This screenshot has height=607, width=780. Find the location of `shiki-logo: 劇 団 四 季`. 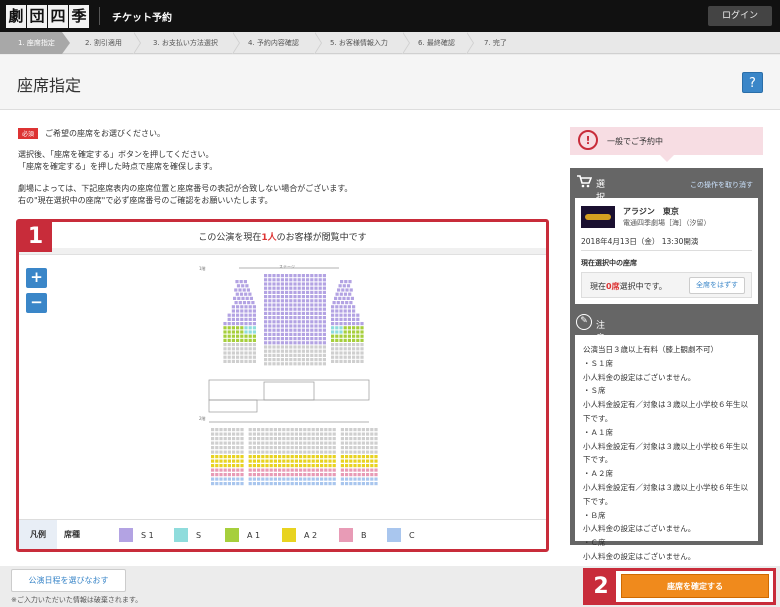

shiki-logo: 劇 団 四 季 is located at coordinates (48, 16).